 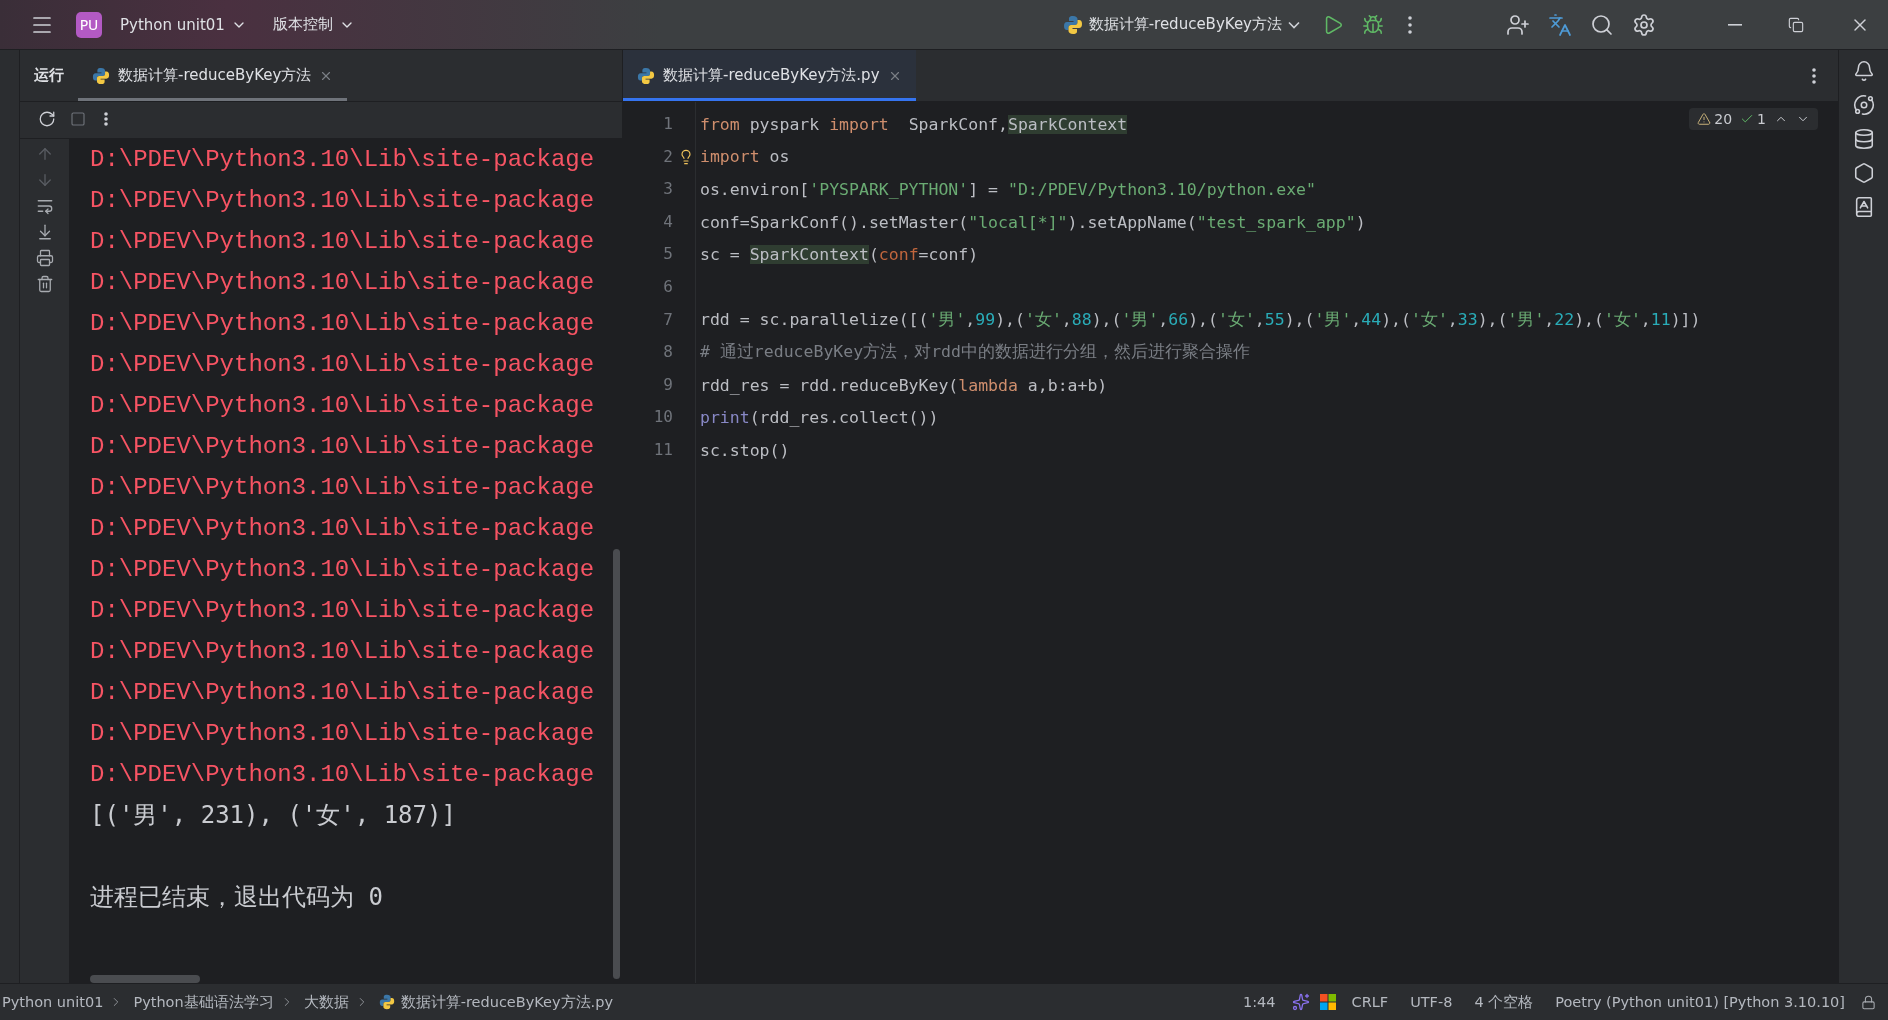 I want to click on line-number: 6, so click(x=668, y=286).